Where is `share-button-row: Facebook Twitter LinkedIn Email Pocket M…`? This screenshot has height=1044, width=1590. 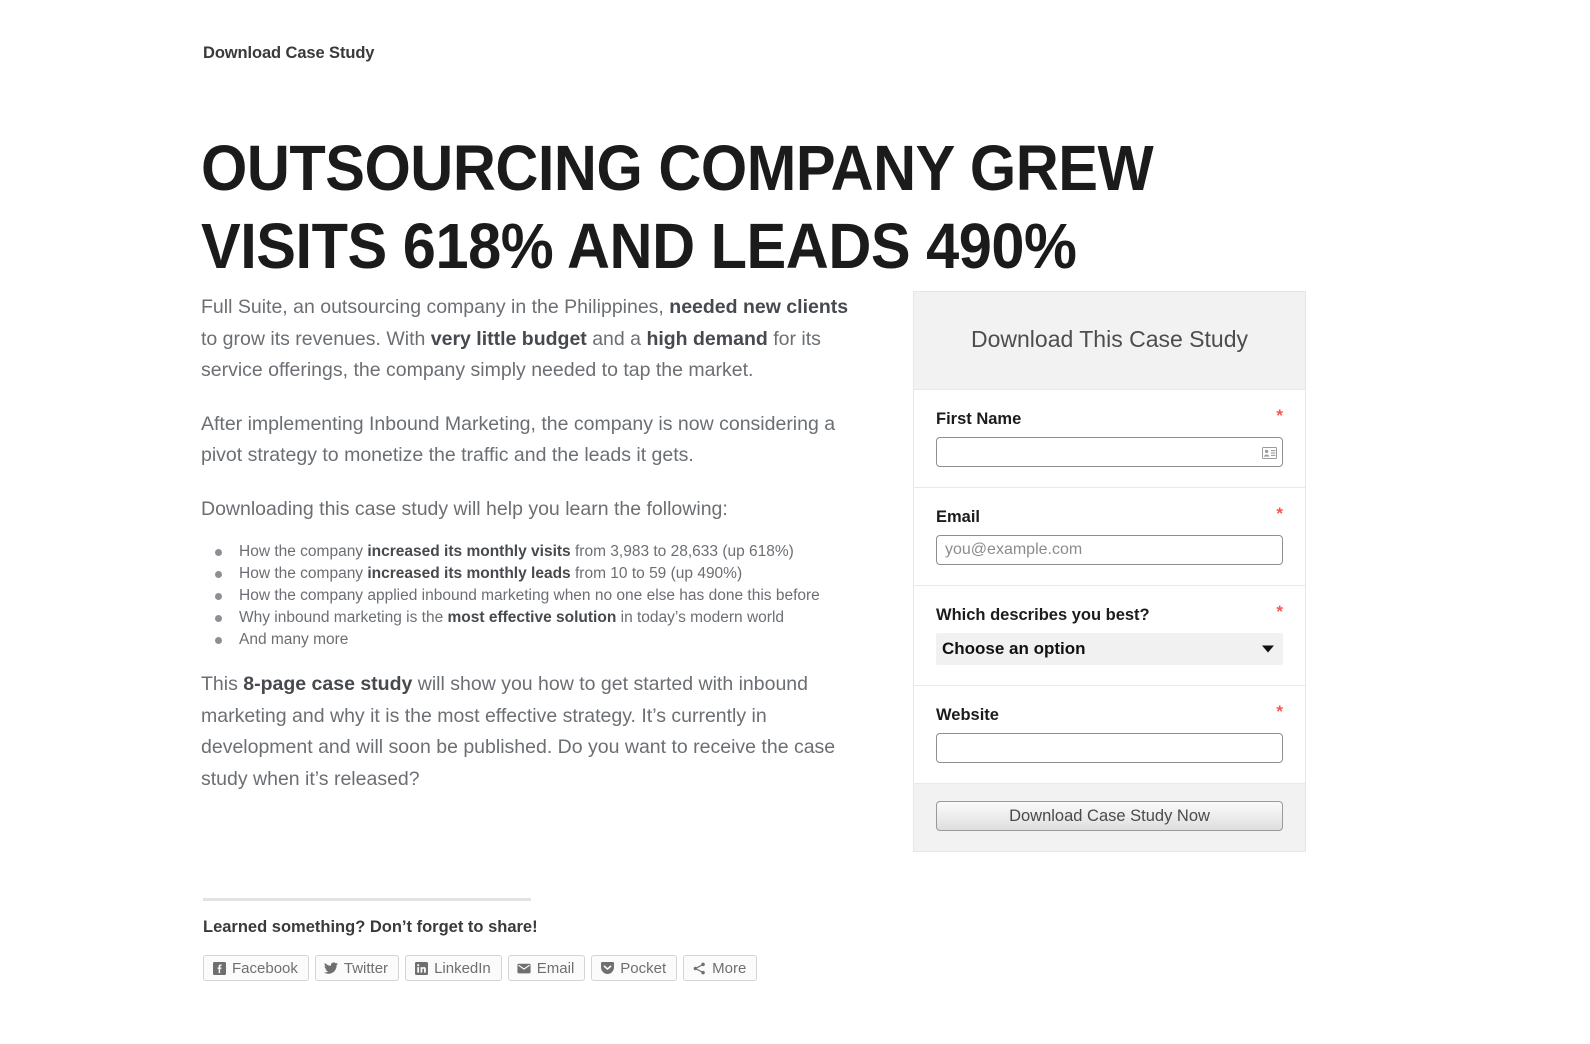 share-button-row: Facebook Twitter LinkedIn Email Pocket M… is located at coordinates (480, 968).